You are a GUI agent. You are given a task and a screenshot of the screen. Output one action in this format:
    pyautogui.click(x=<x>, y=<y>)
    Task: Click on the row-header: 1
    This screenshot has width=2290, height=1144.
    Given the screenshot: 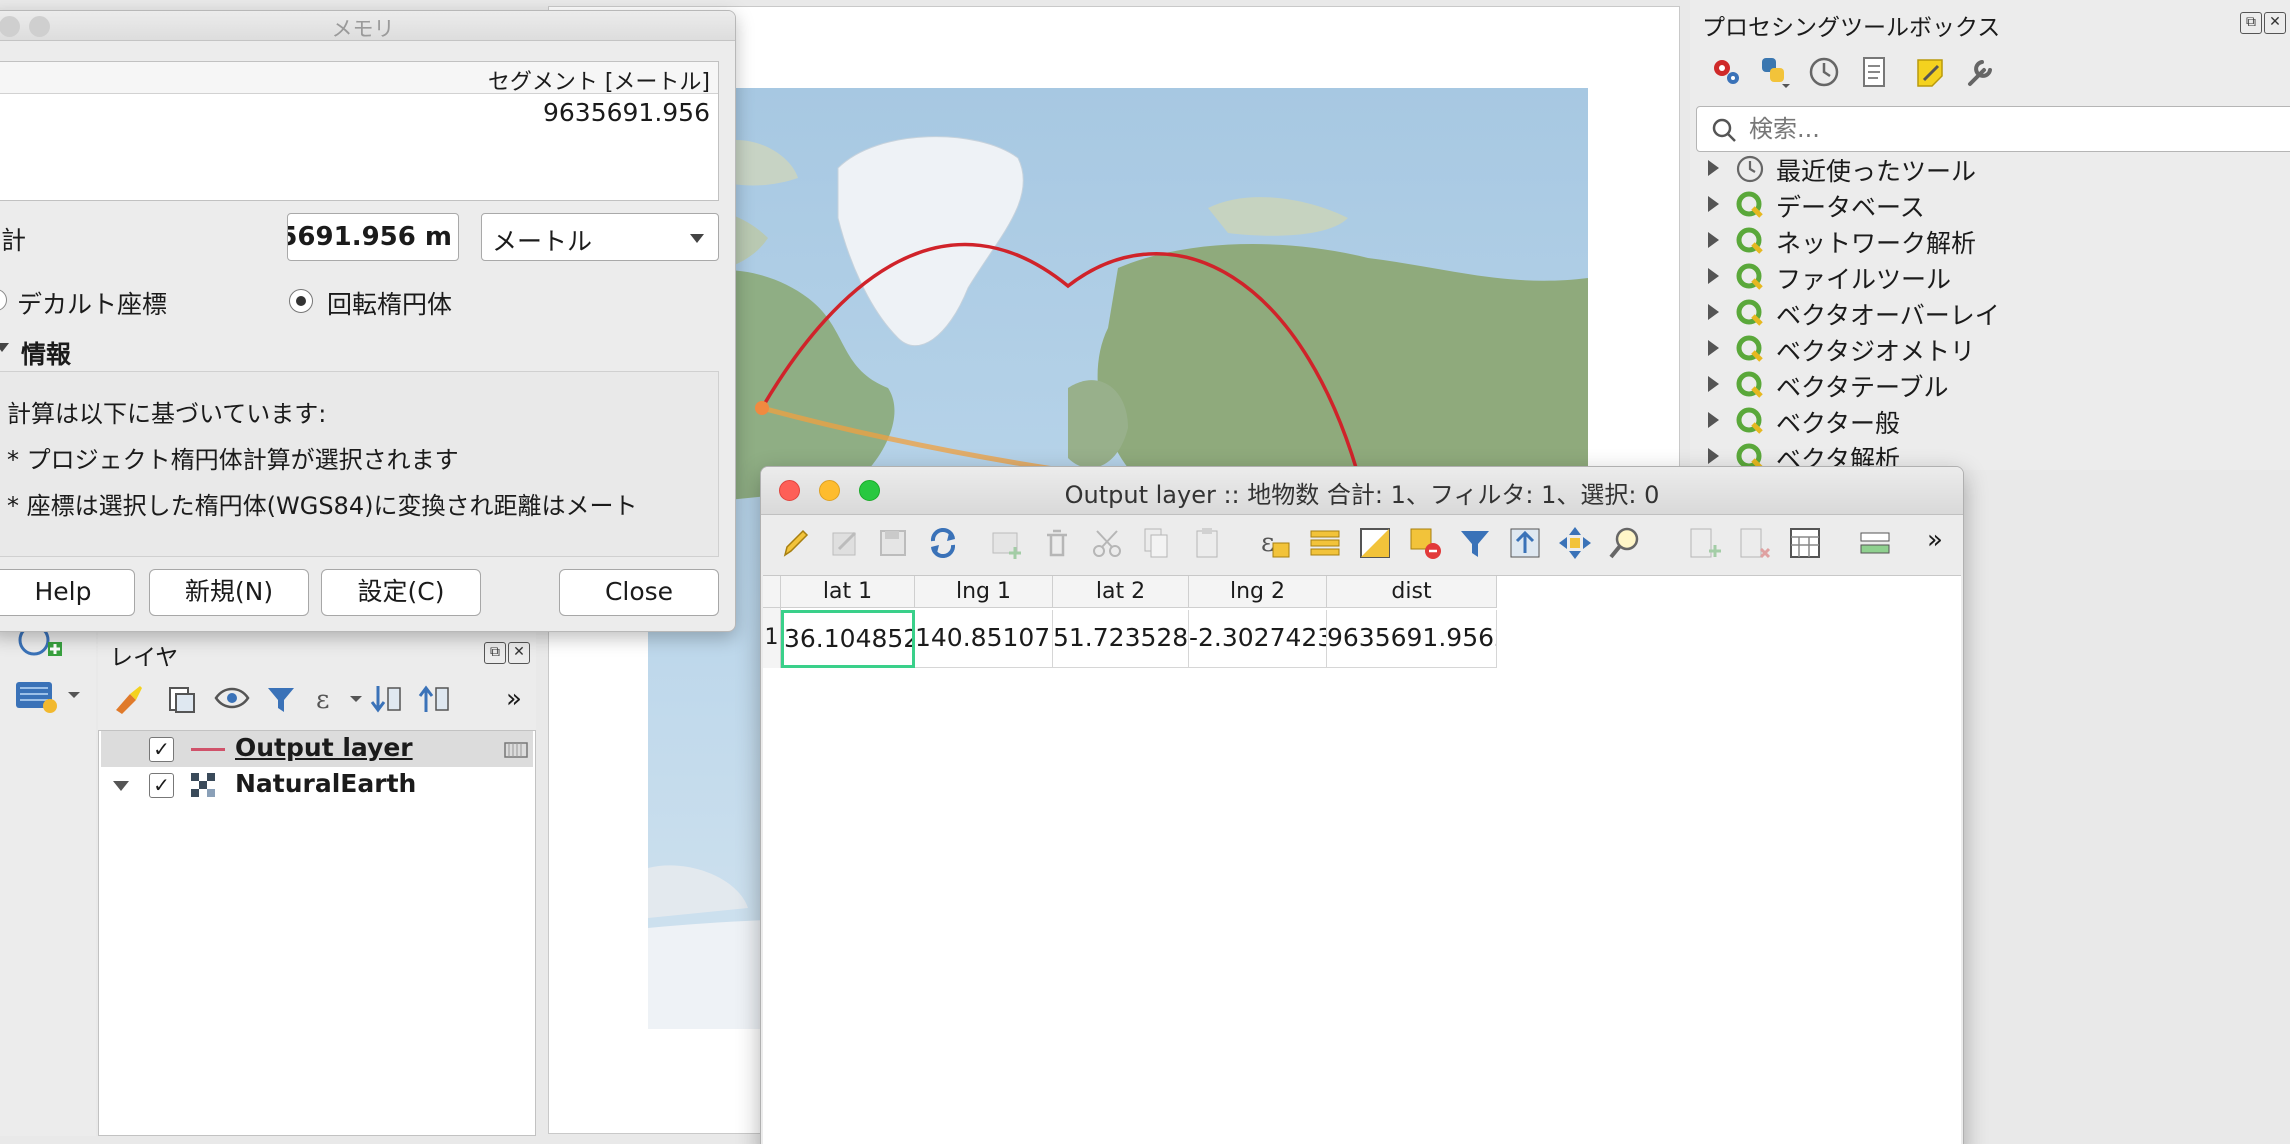 What is the action you would take?
    pyautogui.click(x=772, y=638)
    